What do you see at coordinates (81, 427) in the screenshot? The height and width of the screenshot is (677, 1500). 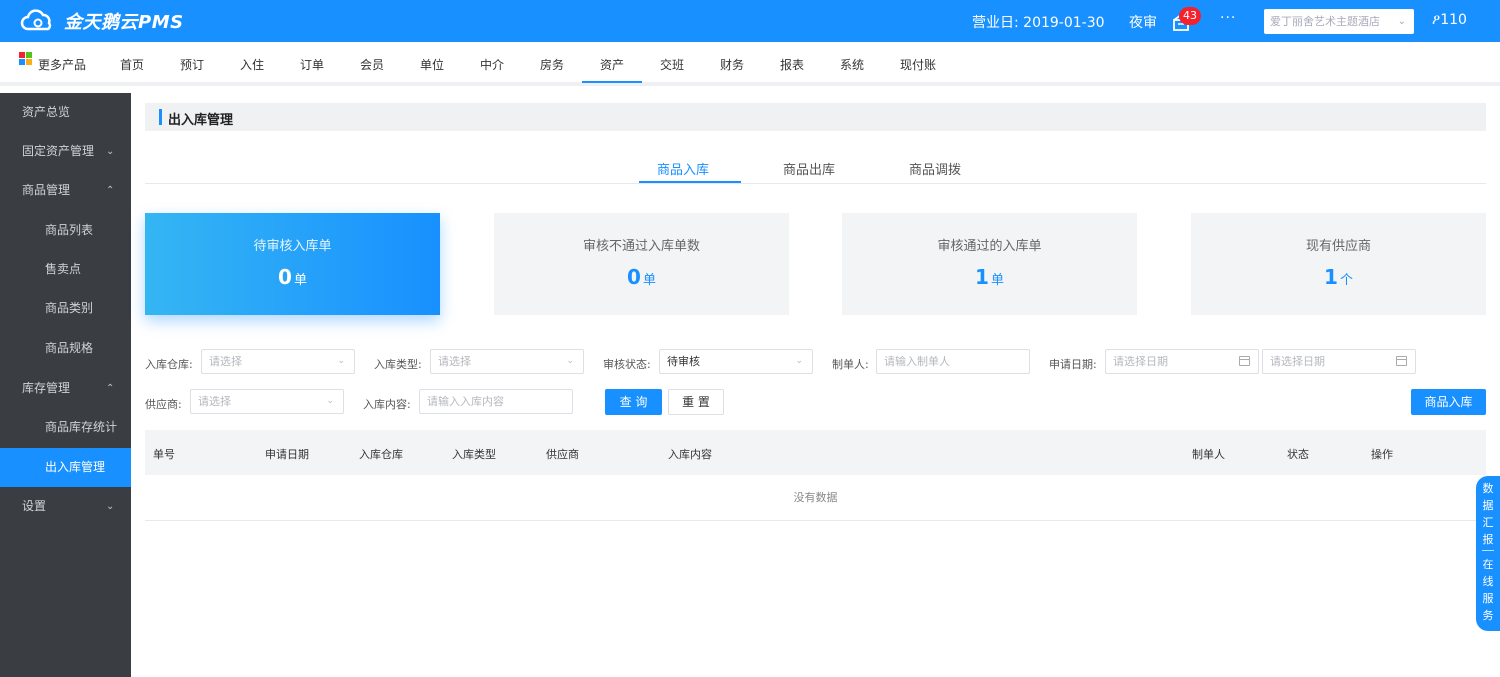 I see `sidebar-item-label: 商品库存统计` at bounding box center [81, 427].